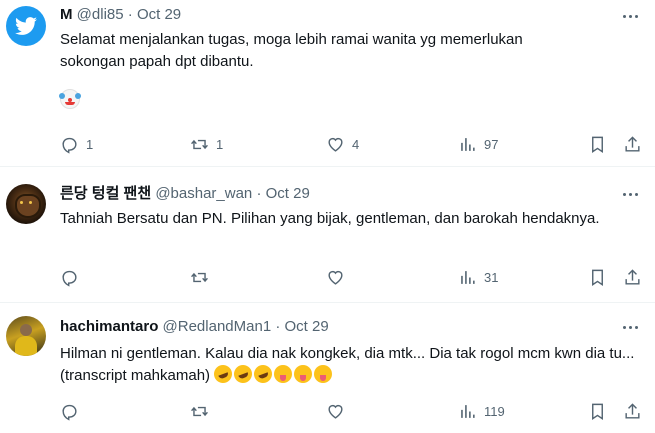 The height and width of the screenshot is (433, 655). I want to click on retweet-button: 1, so click(206, 144).